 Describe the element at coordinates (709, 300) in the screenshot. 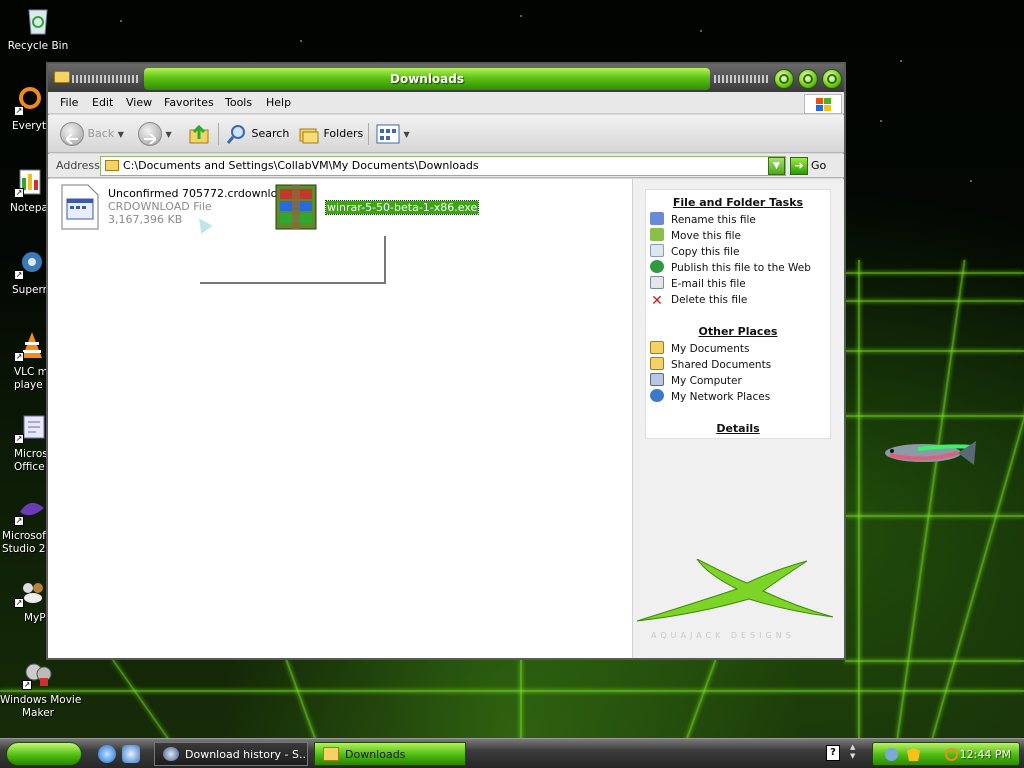

I see `task-label: Delete this file` at that location.